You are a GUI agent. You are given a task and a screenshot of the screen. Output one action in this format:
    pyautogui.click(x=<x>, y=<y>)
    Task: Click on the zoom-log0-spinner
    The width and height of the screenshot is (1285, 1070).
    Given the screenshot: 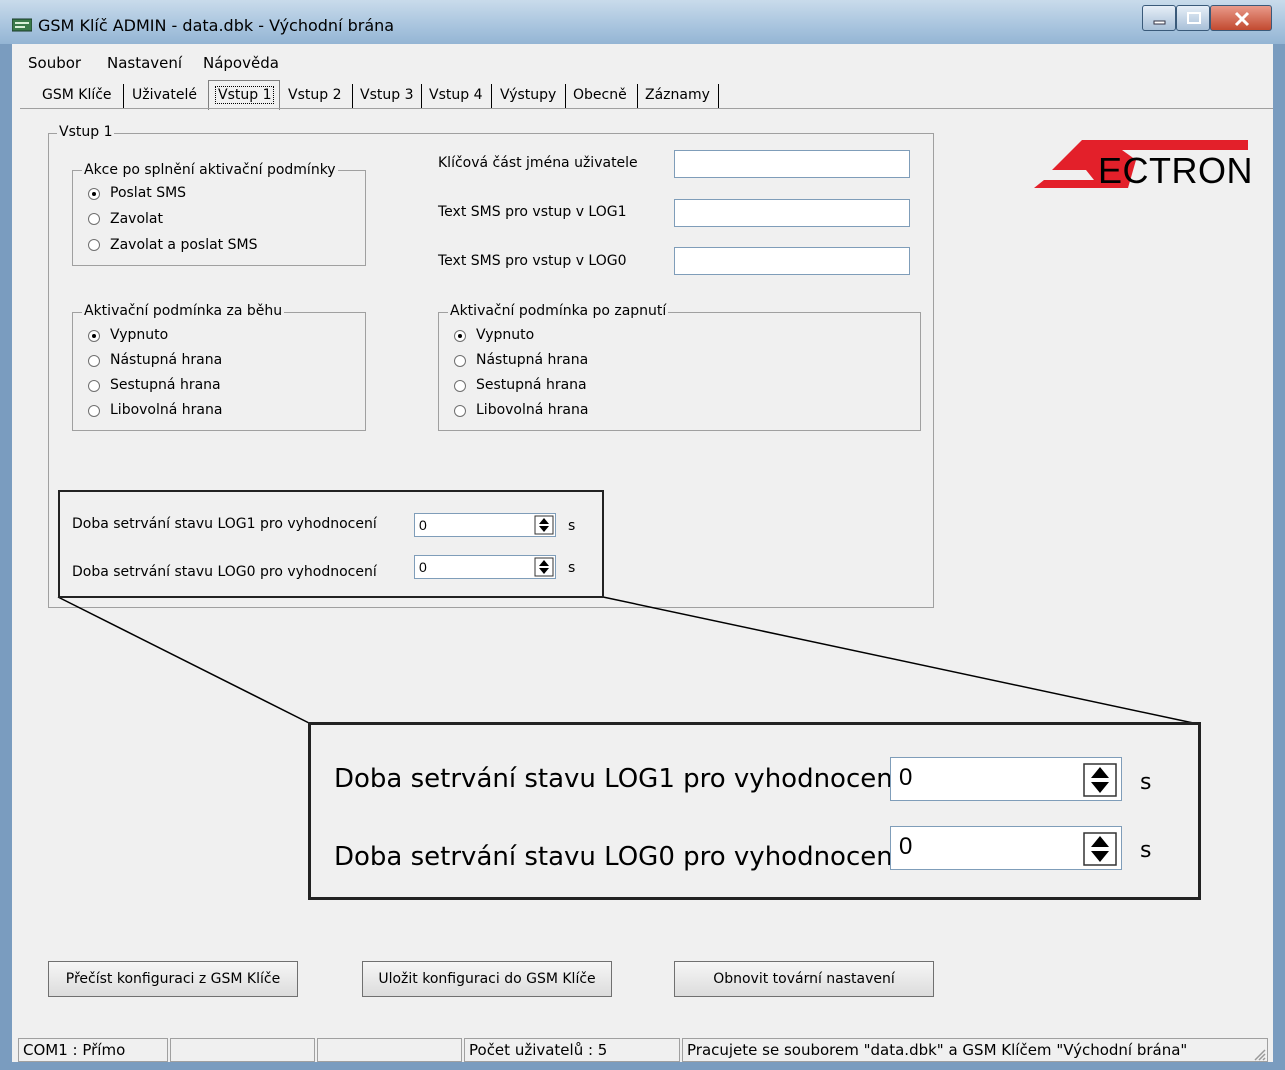 What is the action you would take?
    pyautogui.click(x=1100, y=849)
    